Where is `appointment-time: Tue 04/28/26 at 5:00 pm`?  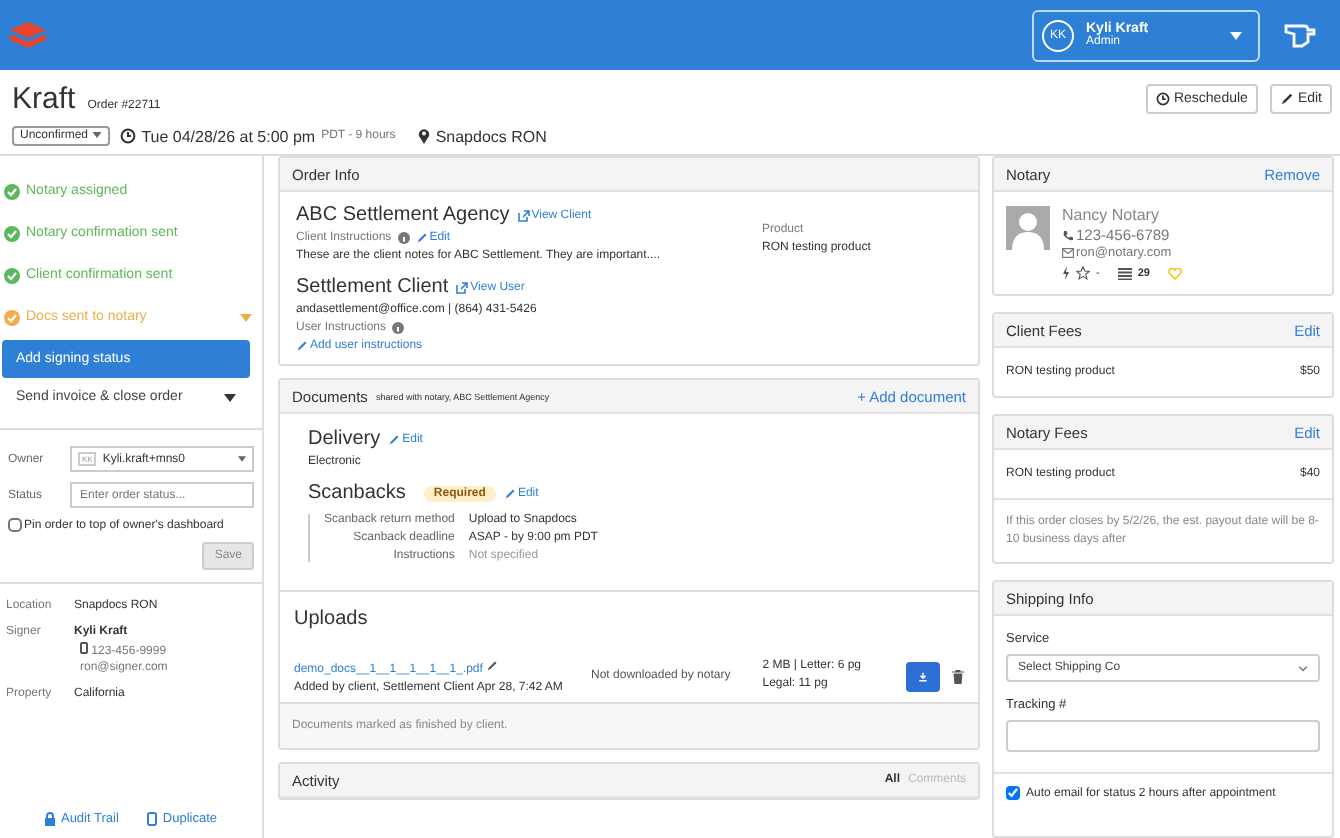
appointment-time: Tue 04/28/26 at 5:00 pm is located at coordinates (228, 136).